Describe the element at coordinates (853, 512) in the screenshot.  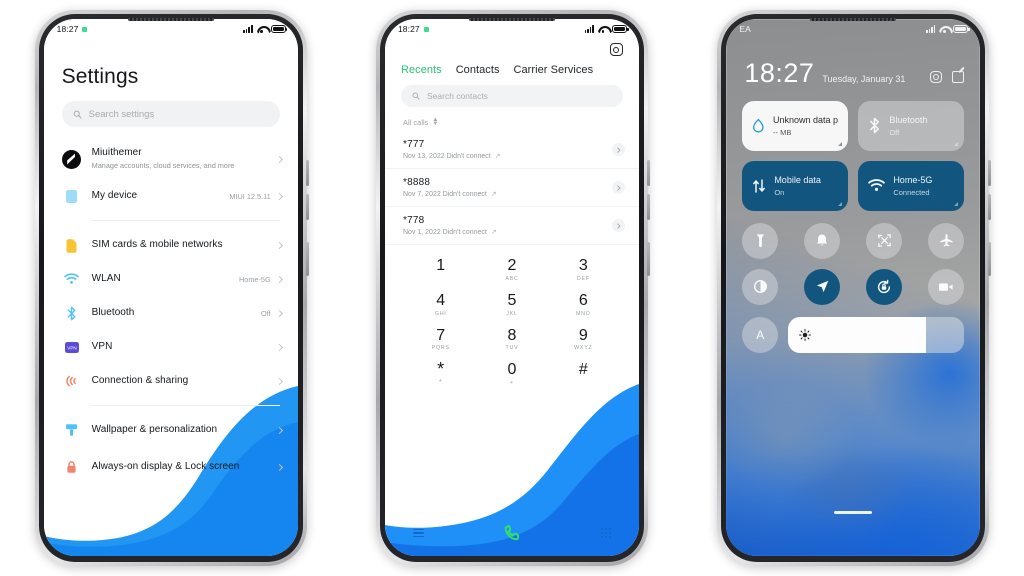
I see `home-indicator` at that location.